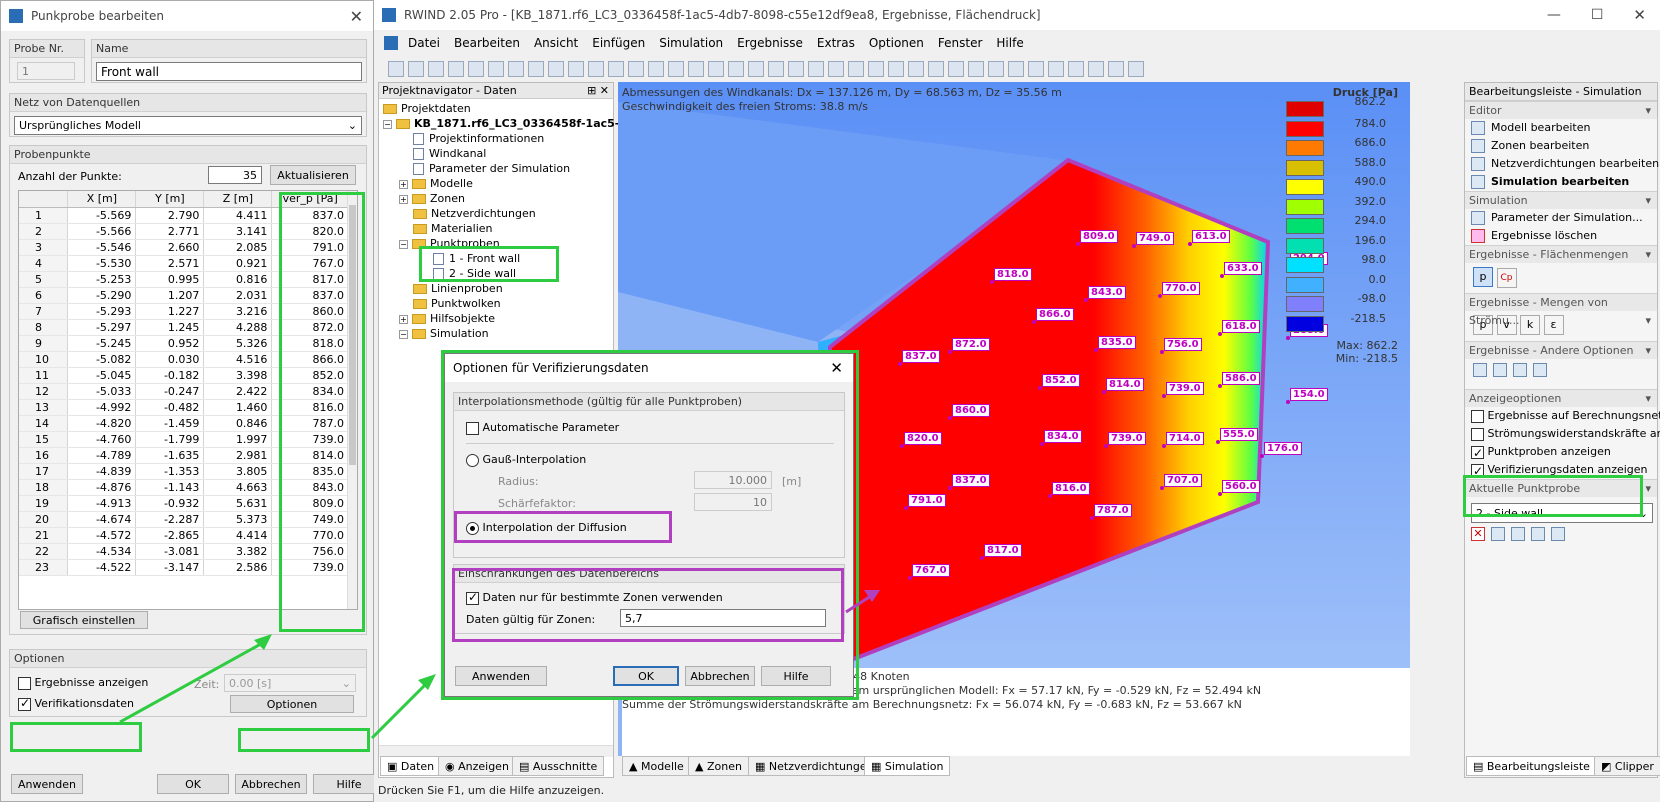 The height and width of the screenshot is (802, 1660). I want to click on probe-value-label: 843.0, so click(1107, 292).